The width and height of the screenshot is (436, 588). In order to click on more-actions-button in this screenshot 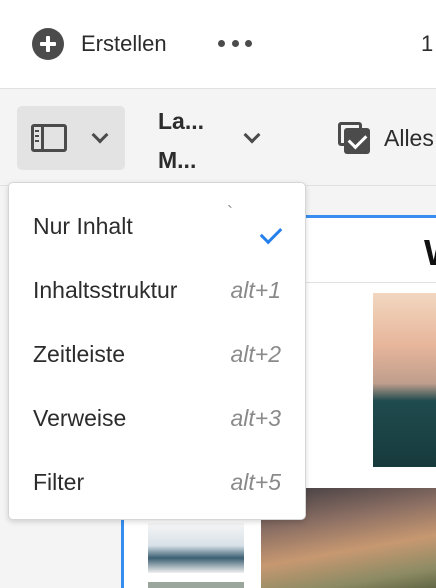, I will do `click(235, 43)`.